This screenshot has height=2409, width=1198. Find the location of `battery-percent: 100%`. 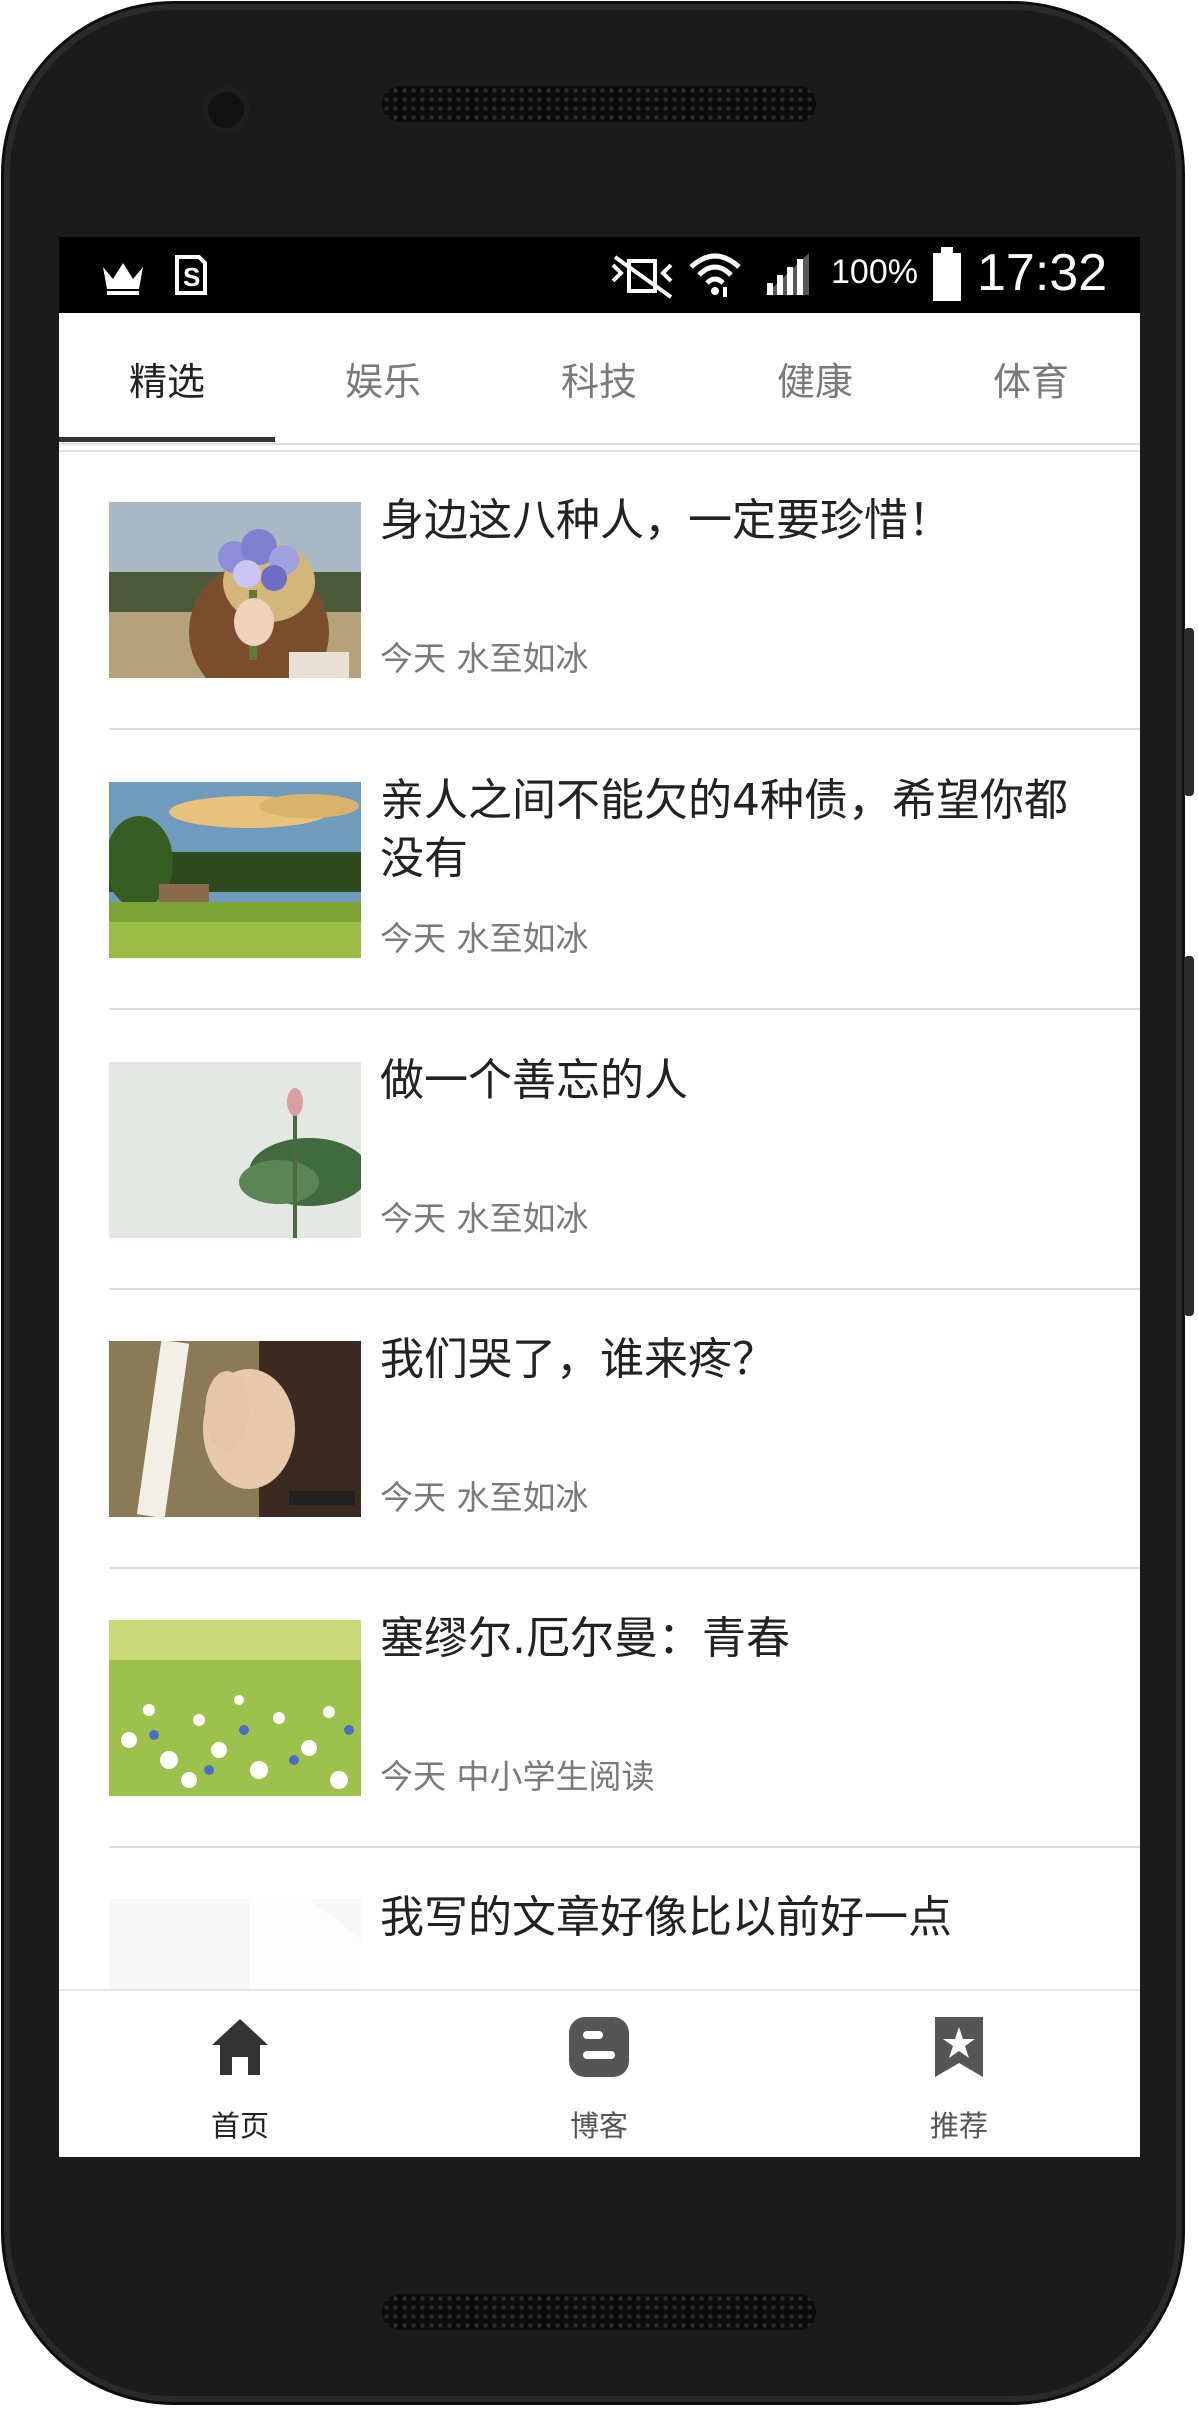

battery-percent: 100% is located at coordinates (874, 272).